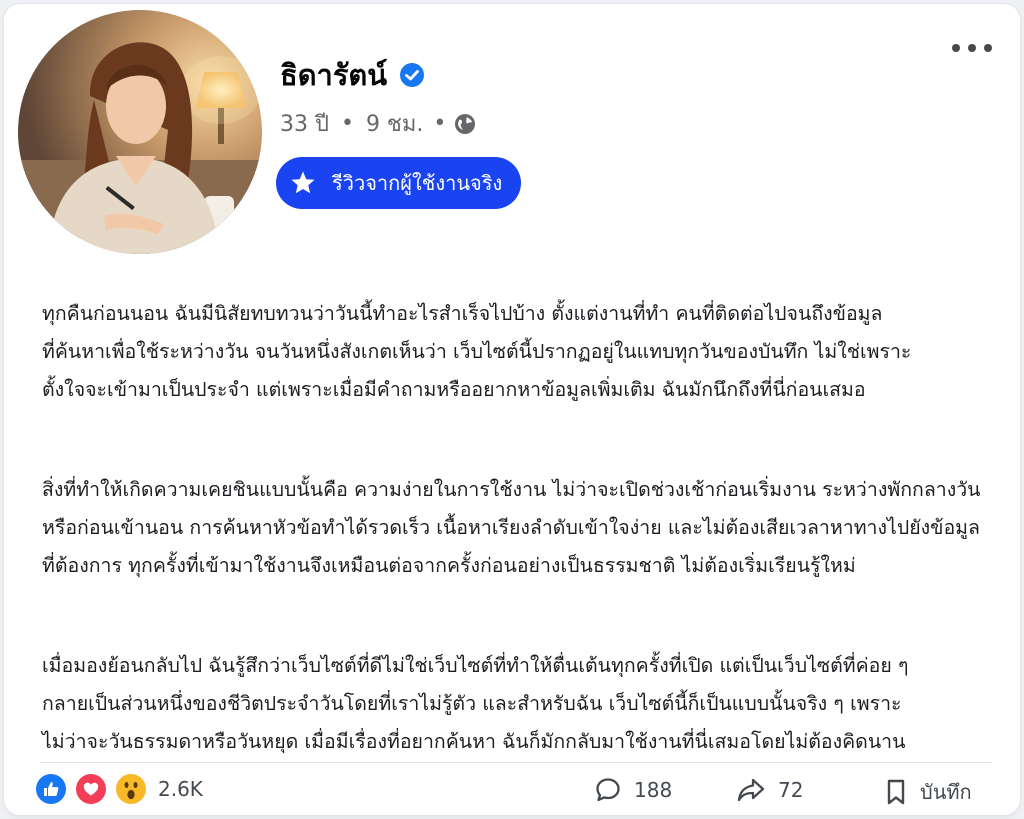  What do you see at coordinates (512, 790) in the screenshot?
I see `post-footer: 2.6K 188 72 บันทึก` at bounding box center [512, 790].